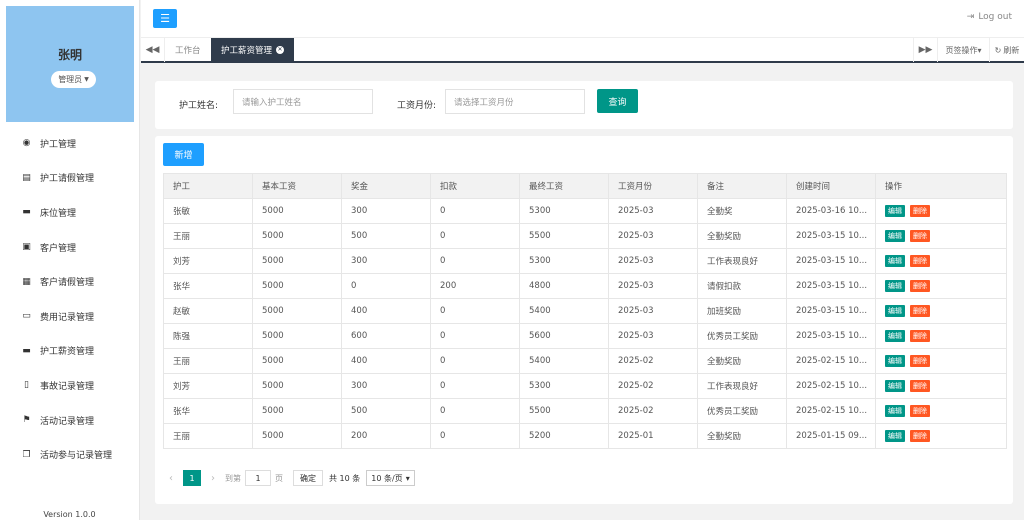  I want to click on table-cell: 张华, so click(208, 411).